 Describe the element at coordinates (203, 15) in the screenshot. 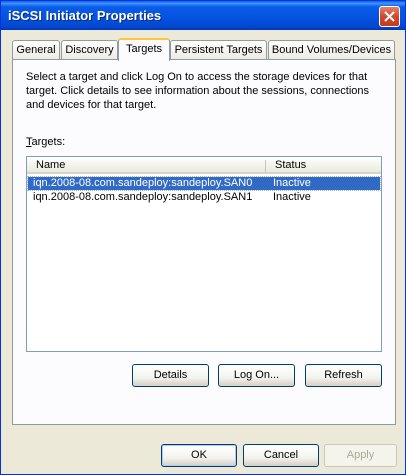

I see `title-bar: iSCSI Initiator Properties` at that location.